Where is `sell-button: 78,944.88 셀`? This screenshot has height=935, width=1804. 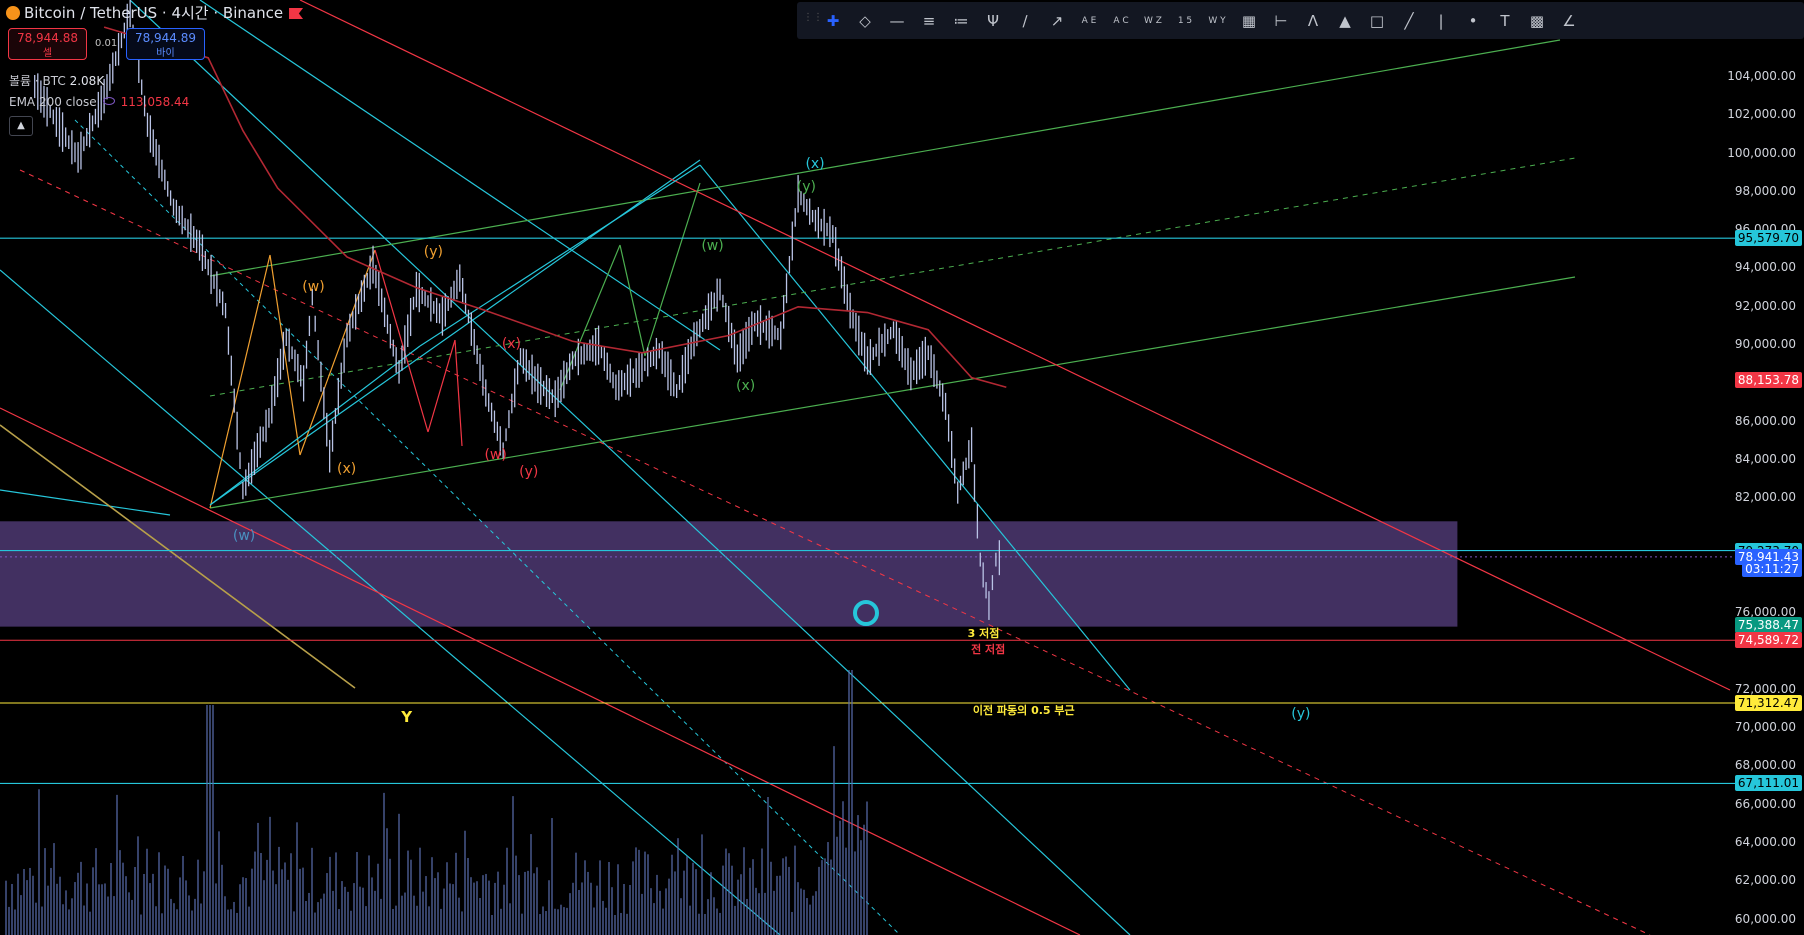 sell-button: 78,944.88 셀 is located at coordinates (47, 44).